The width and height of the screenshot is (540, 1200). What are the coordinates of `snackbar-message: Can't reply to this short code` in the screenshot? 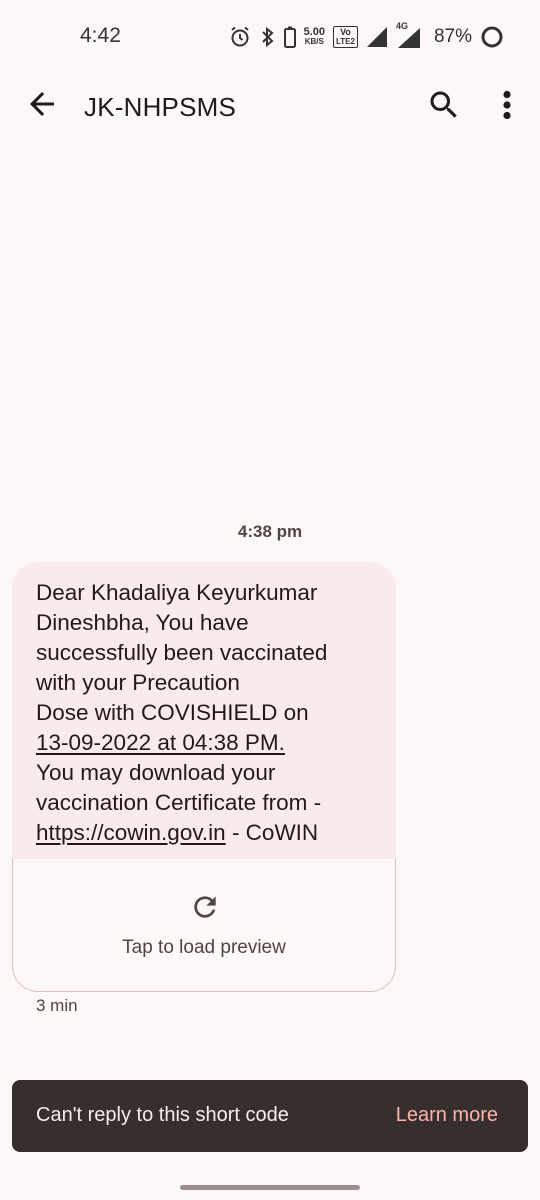 It's located at (162, 1115).